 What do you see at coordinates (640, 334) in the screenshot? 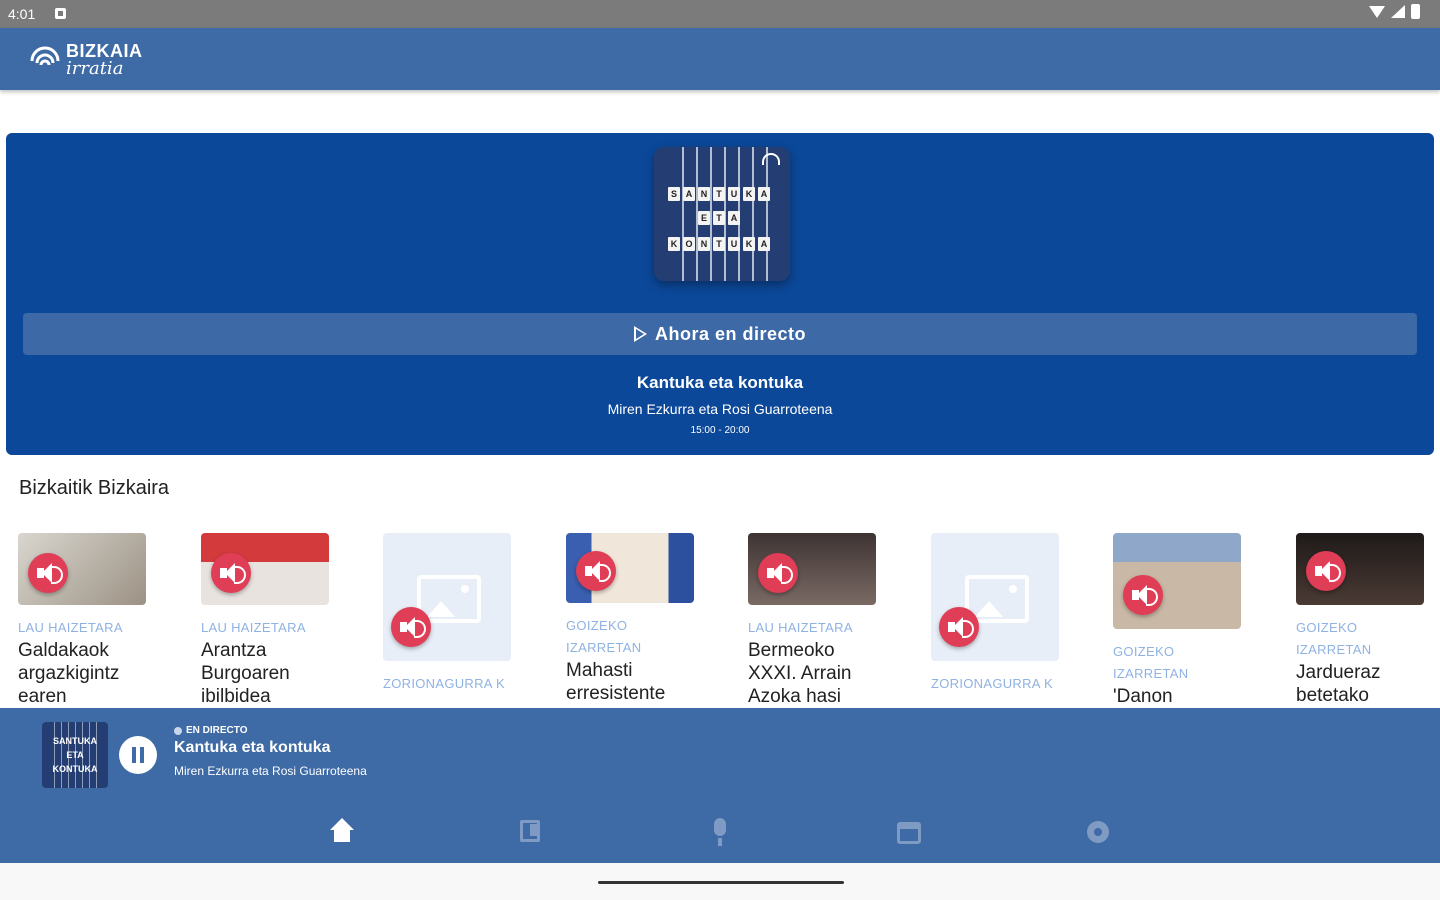
I see `play-icon` at bounding box center [640, 334].